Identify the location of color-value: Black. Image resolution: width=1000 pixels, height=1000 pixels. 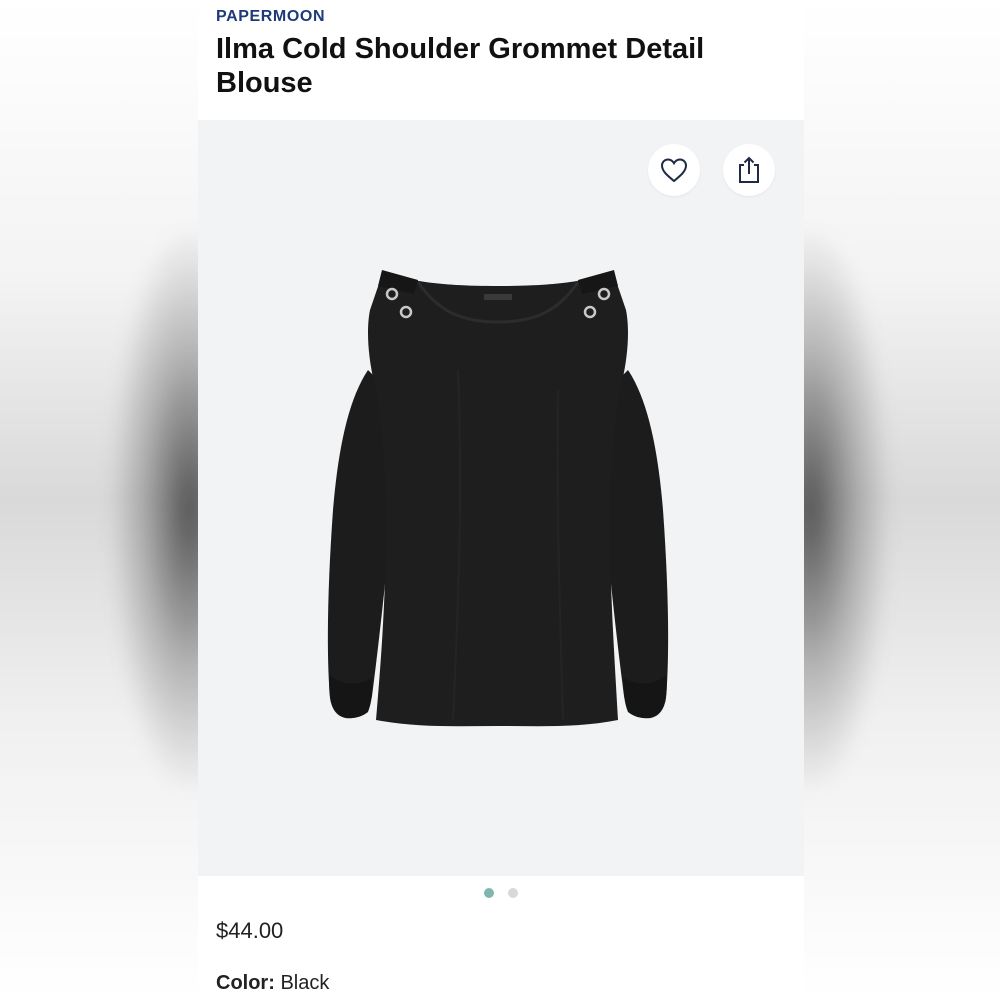
(305, 983).